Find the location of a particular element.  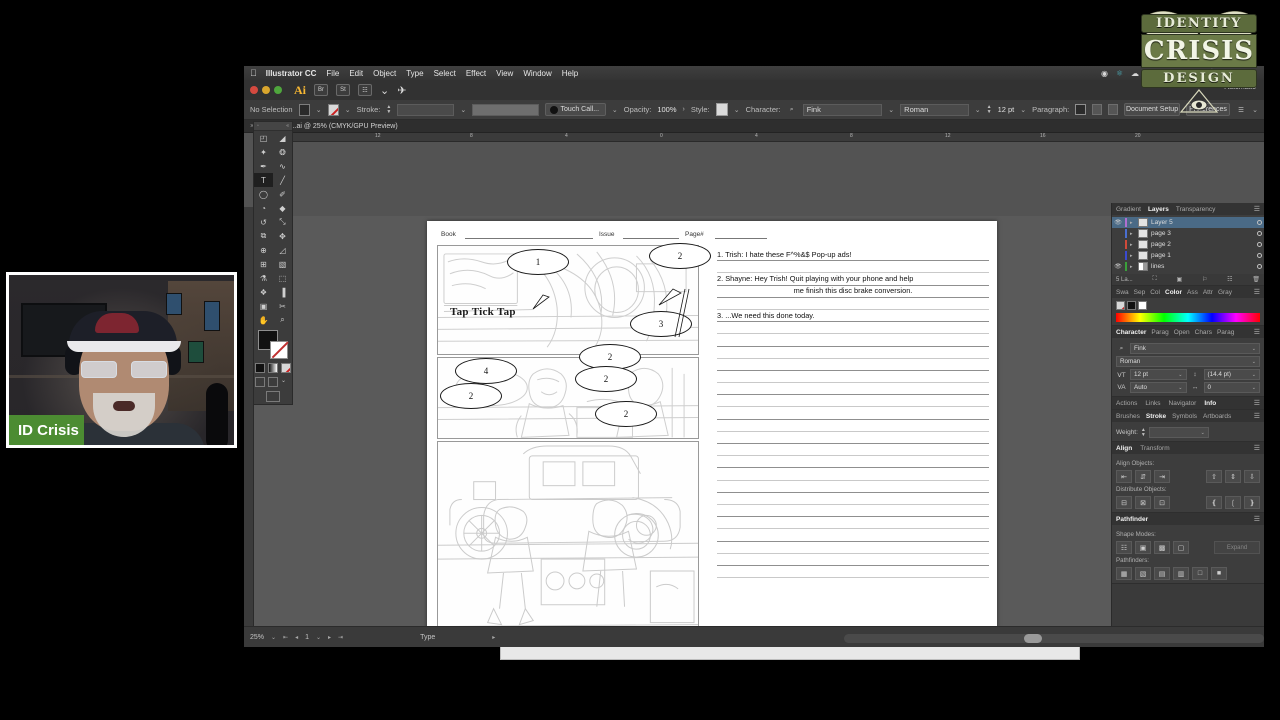

layer-row: ▸ page 1 is located at coordinates (1188, 255).